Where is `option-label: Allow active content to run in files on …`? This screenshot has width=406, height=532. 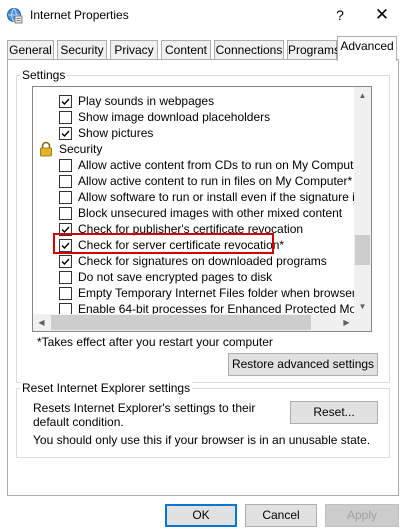 option-label: Allow active content to run in files on … is located at coordinates (215, 181).